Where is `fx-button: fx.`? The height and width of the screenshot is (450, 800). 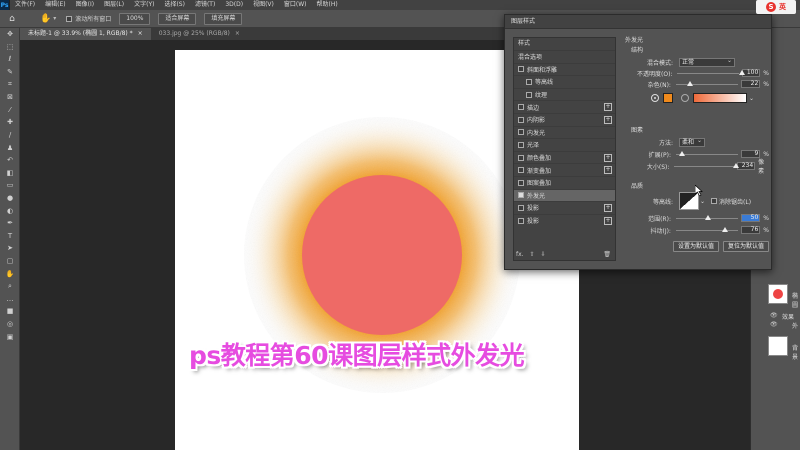
fx-button: fx. is located at coordinates (520, 254).